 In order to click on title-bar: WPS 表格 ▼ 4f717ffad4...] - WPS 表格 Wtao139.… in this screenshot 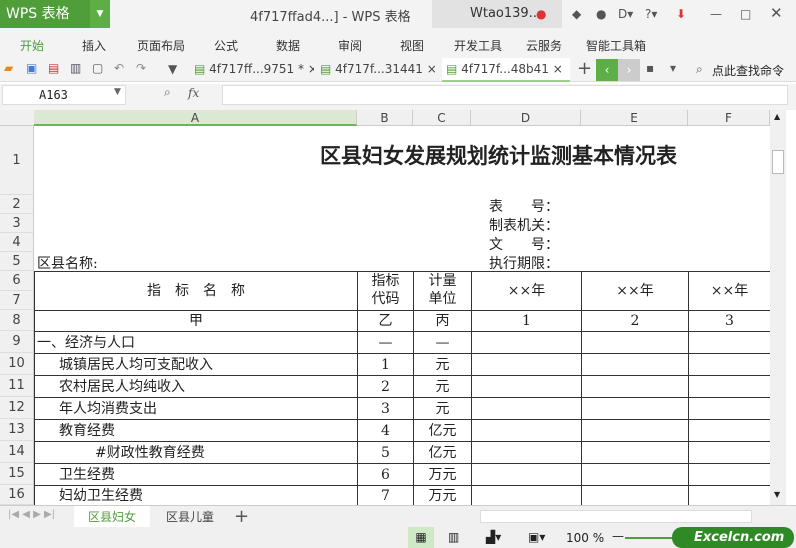, I will do `click(398, 14)`.